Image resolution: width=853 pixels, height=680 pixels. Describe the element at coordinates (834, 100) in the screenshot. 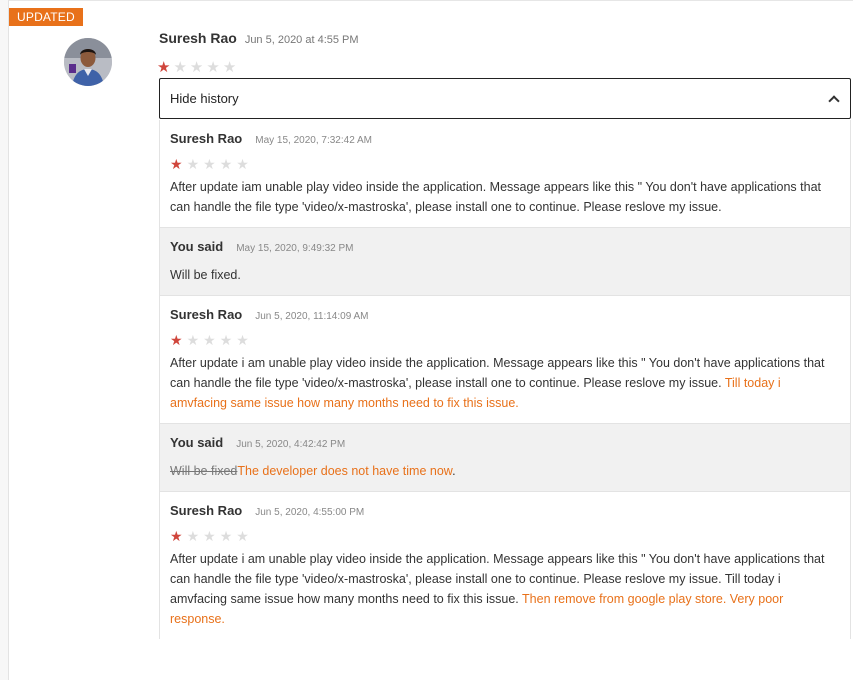

I see `chevron-up-icon` at that location.